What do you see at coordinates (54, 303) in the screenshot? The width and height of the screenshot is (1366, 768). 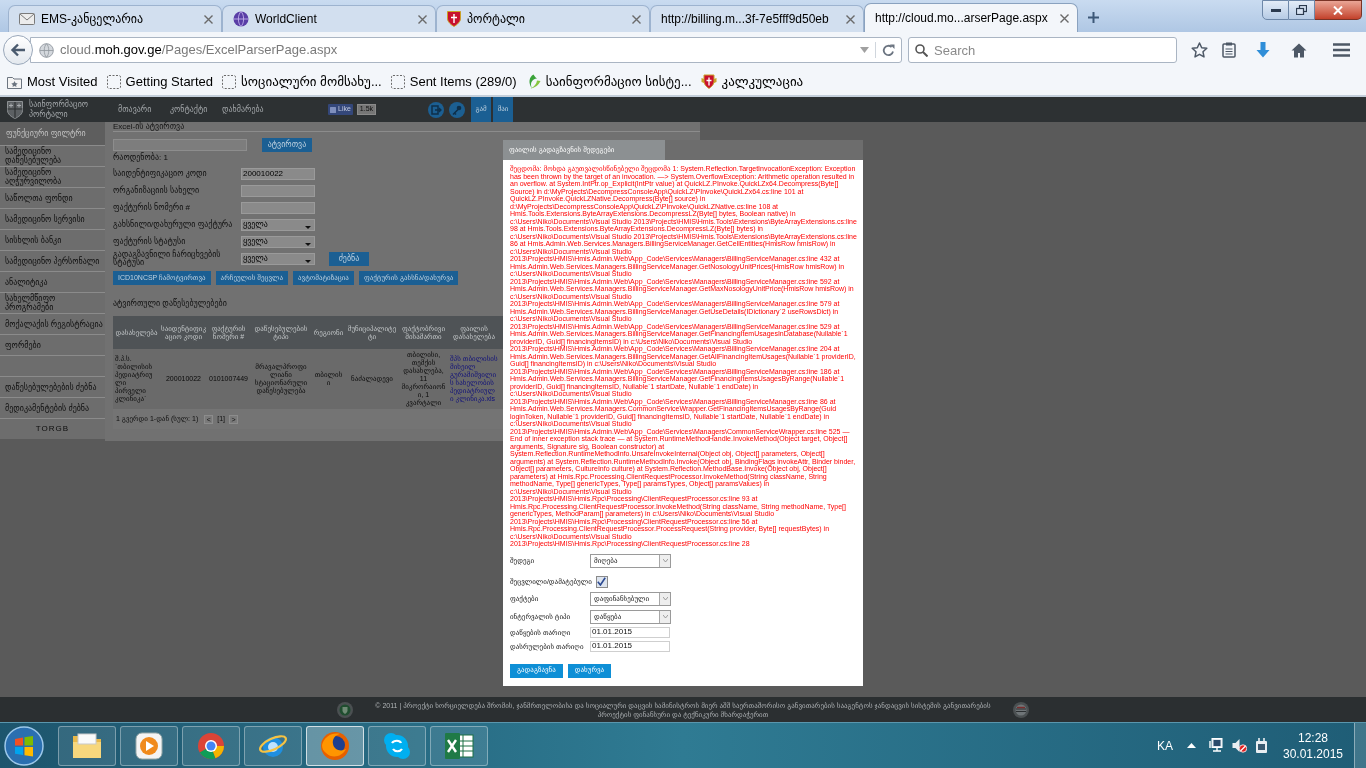 I see `sidebar-item: სახელმწიფო პროგრამები` at bounding box center [54, 303].